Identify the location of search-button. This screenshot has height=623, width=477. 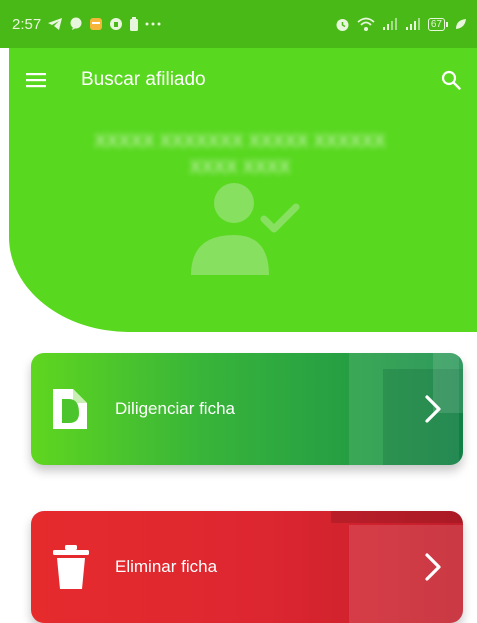
(451, 80).